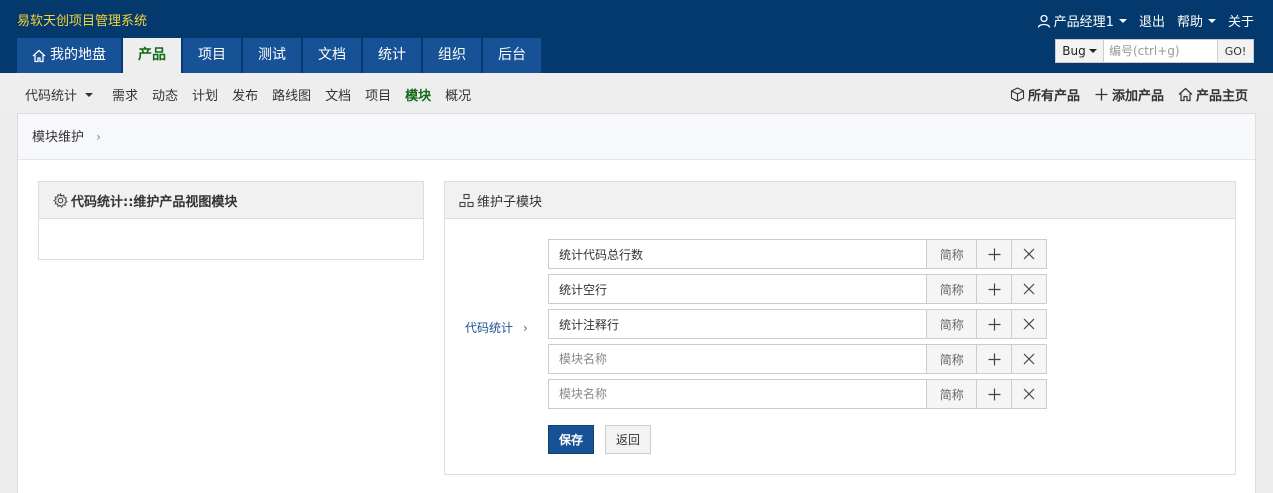 This screenshot has width=1273, height=493. I want to click on user-icon, so click(1043, 21).